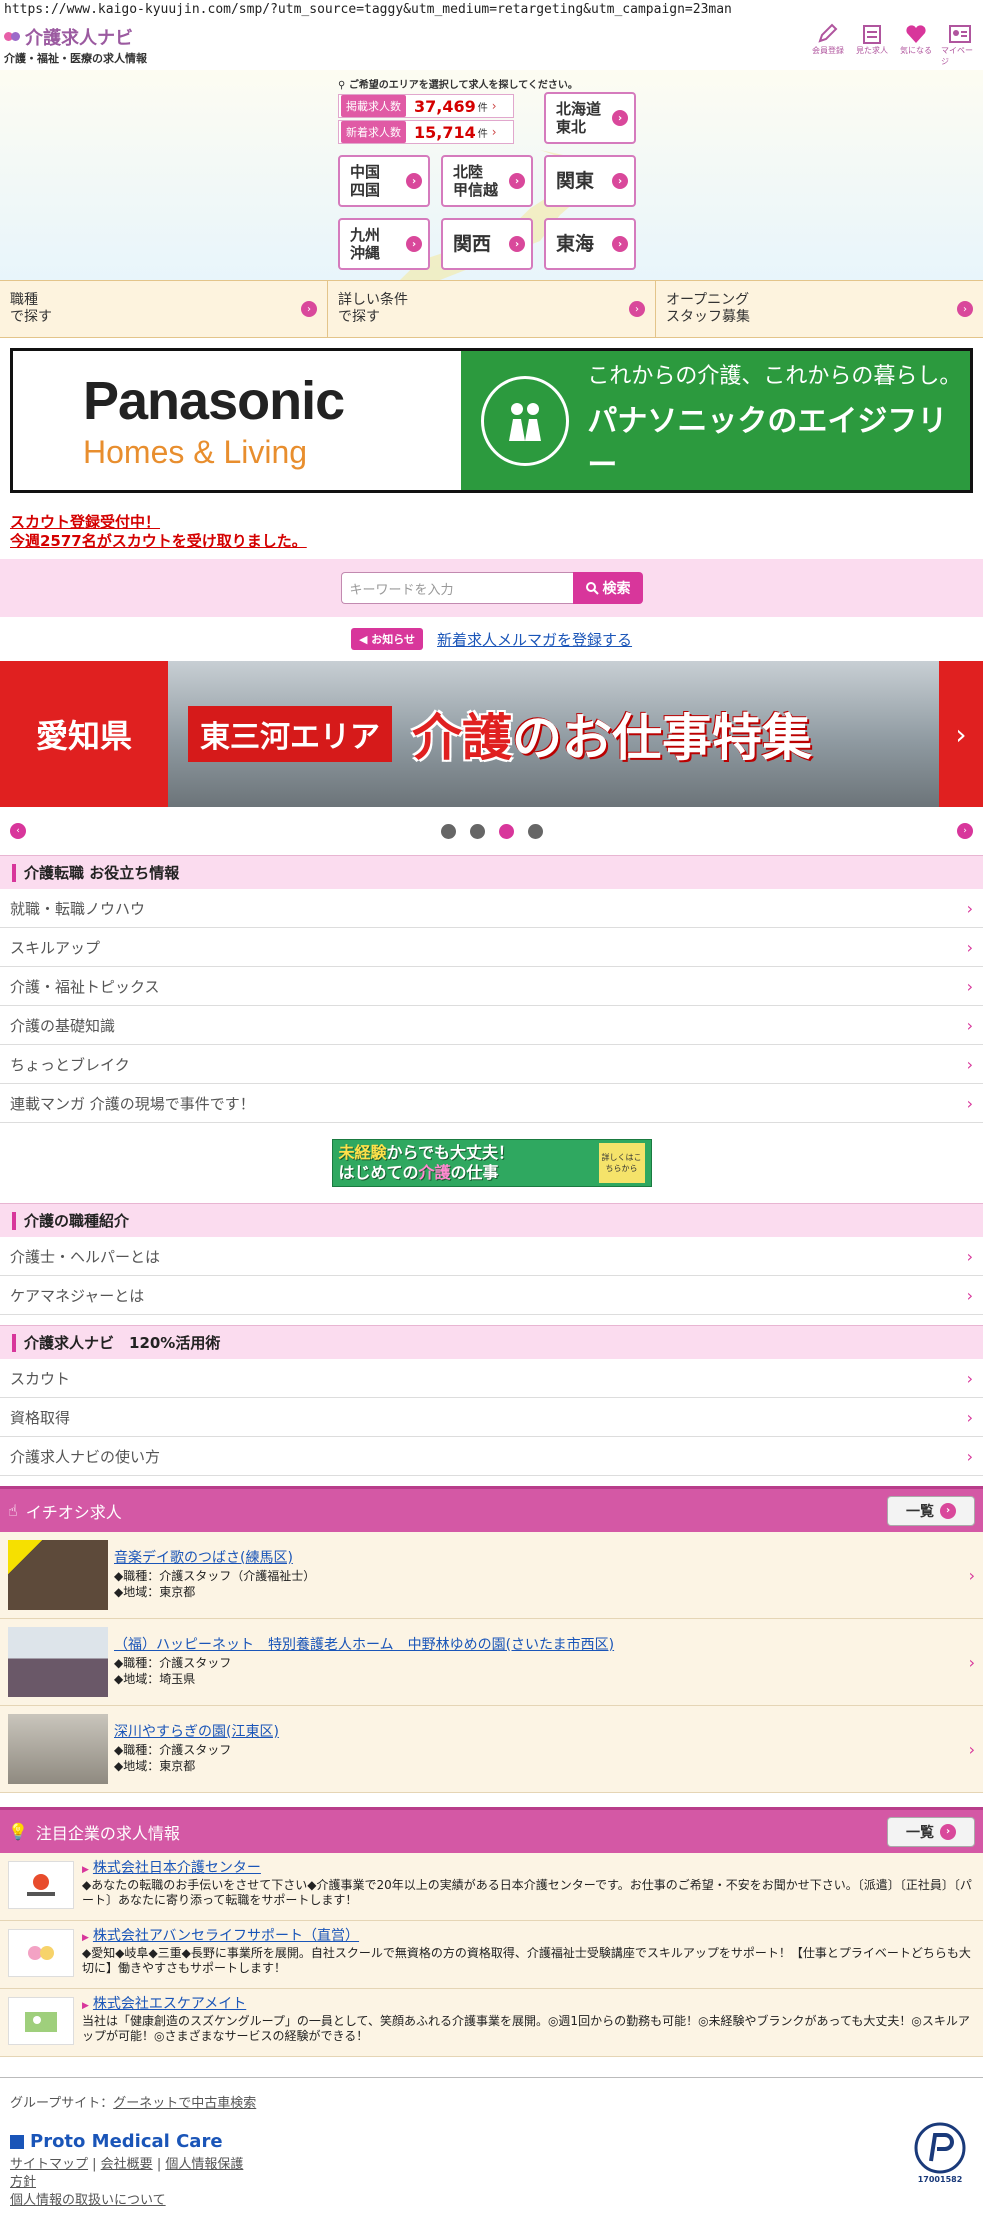 This screenshot has width=983, height=2220. I want to click on tab-search-by-conditions: 詳しい条件 で探す ›, so click(492, 309).